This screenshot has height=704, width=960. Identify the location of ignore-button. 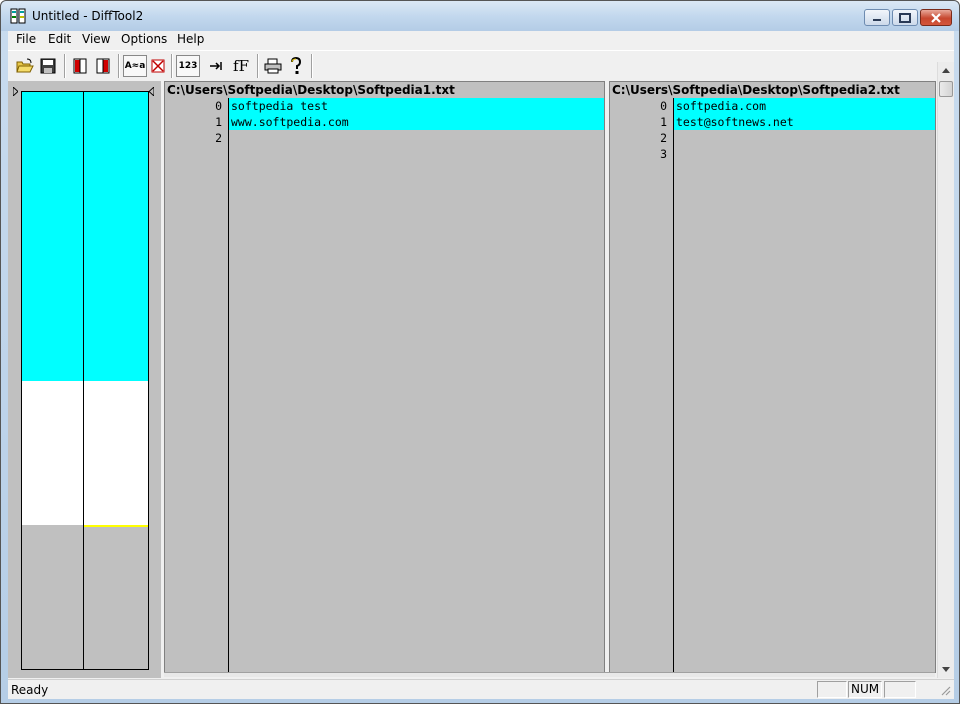
(158, 66).